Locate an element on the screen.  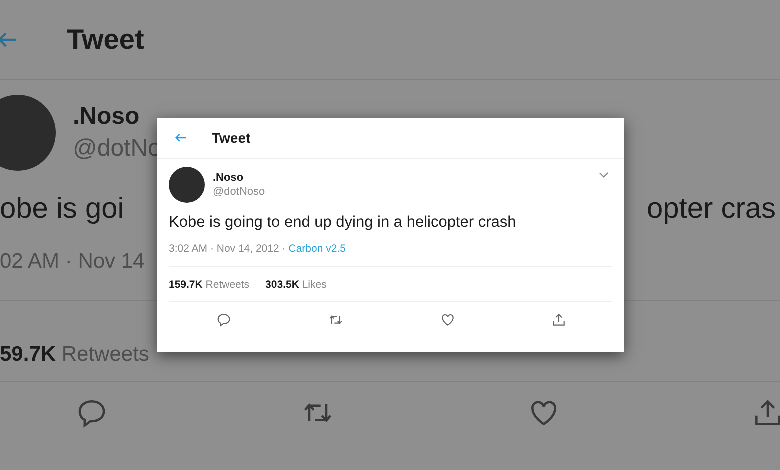
share-icon is located at coordinates (559, 320).